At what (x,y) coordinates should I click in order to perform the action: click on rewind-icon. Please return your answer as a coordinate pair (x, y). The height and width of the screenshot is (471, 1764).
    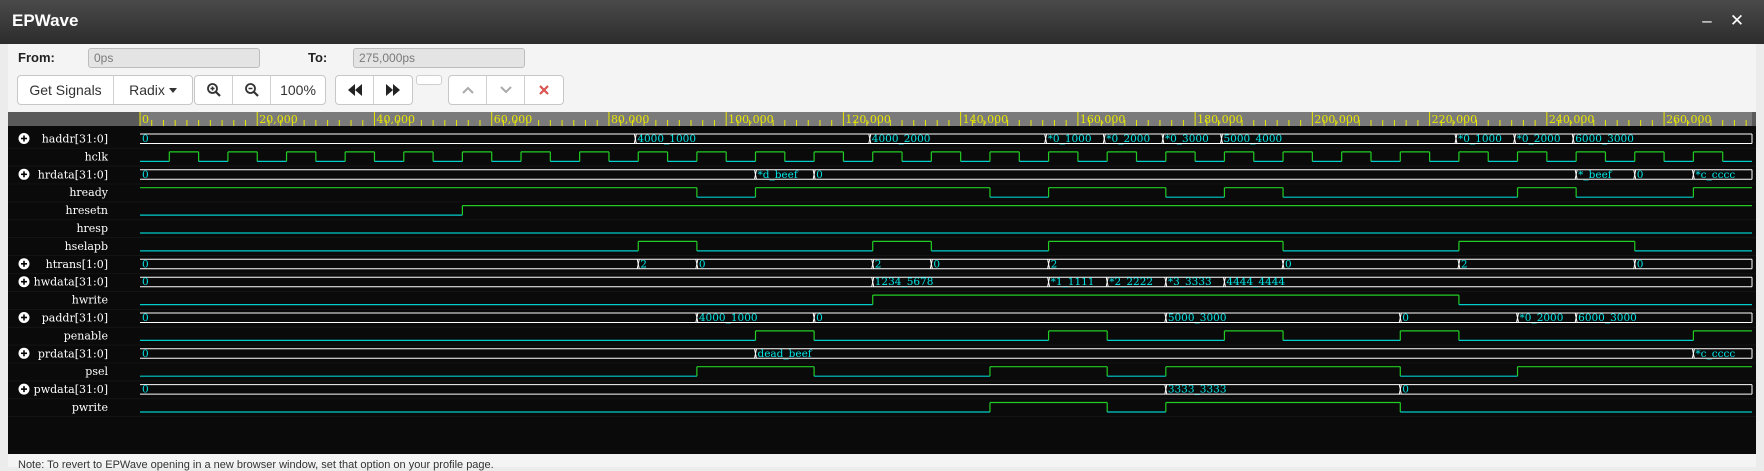
    Looking at the image, I should click on (354, 90).